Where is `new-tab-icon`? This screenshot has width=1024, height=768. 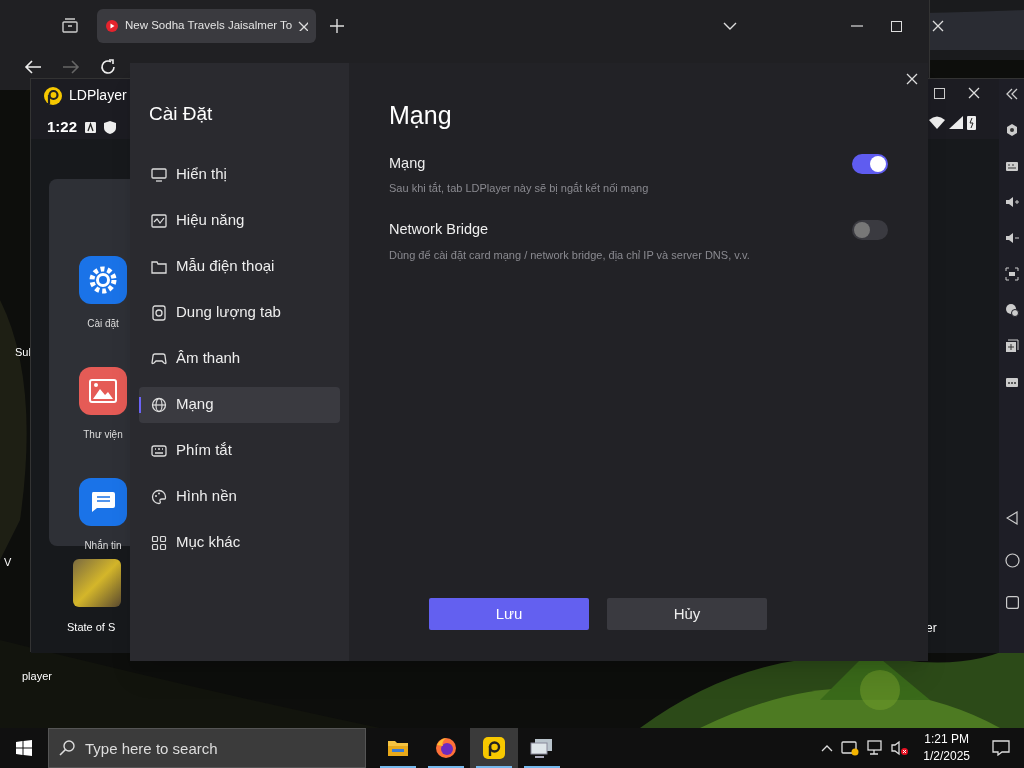
new-tab-icon is located at coordinates (337, 26).